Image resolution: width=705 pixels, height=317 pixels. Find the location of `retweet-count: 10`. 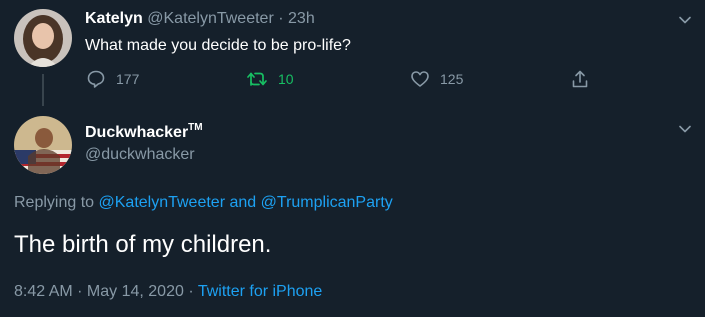

retweet-count: 10 is located at coordinates (286, 79).